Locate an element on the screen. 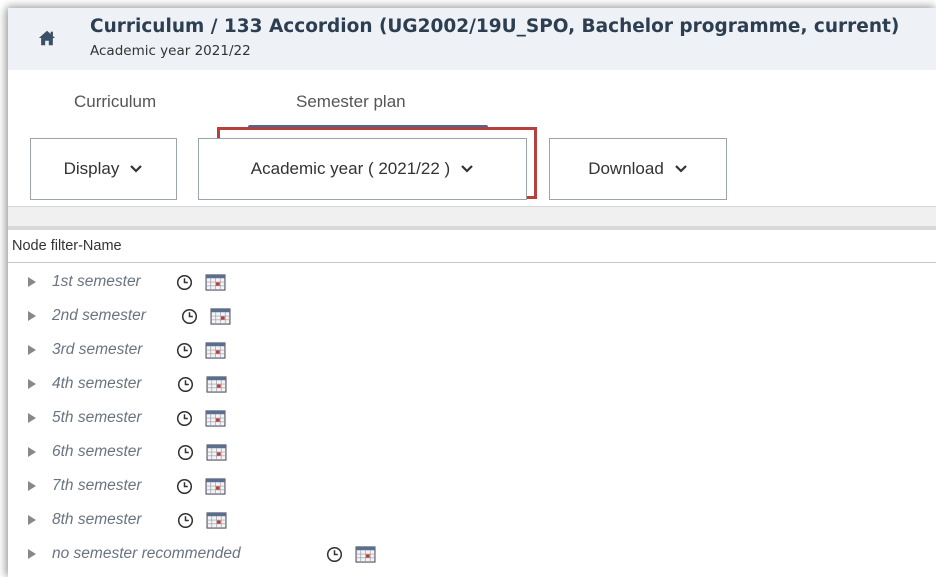 The width and height of the screenshot is (936, 577). tree-node-label: 5th semester is located at coordinates (97, 418).